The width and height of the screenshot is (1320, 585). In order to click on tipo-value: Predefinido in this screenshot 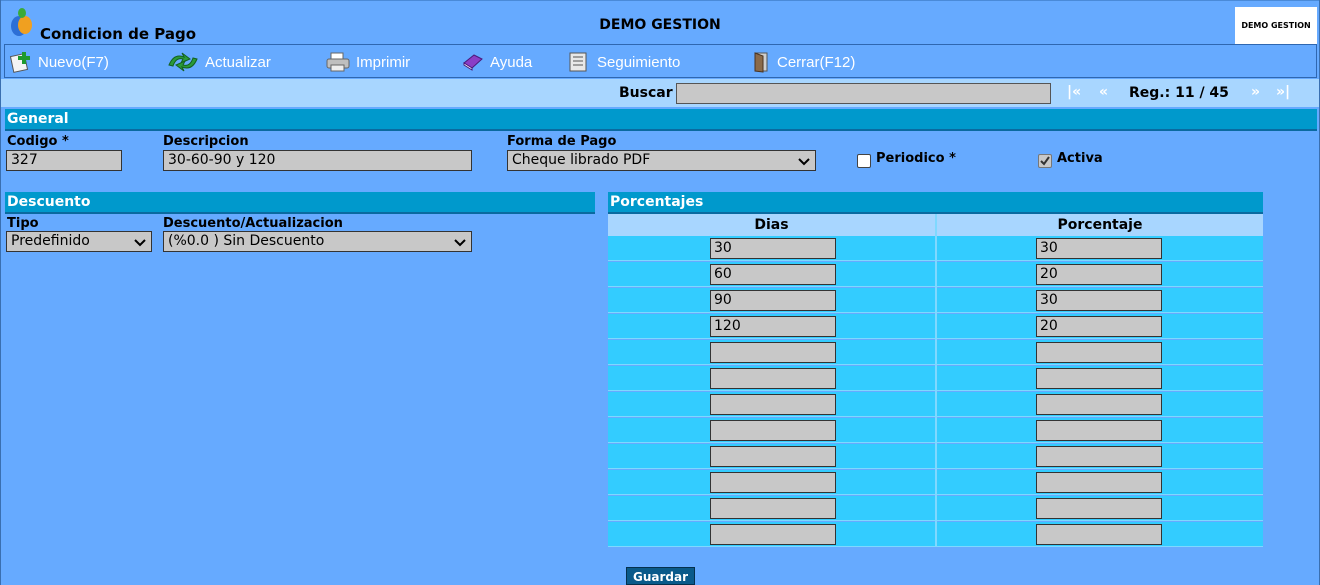, I will do `click(50, 241)`.